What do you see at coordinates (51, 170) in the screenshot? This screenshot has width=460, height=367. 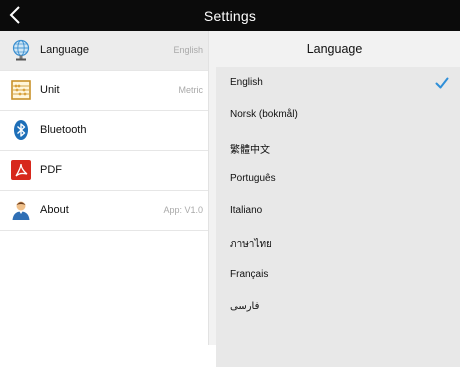 I see `menu-label-pdf: PDF` at bounding box center [51, 170].